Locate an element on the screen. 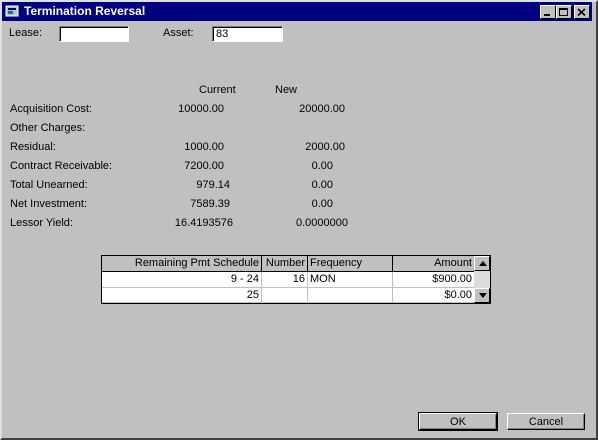 Image resolution: width=598 pixels, height=440 pixels. lease-label: Lease: is located at coordinates (26, 33).